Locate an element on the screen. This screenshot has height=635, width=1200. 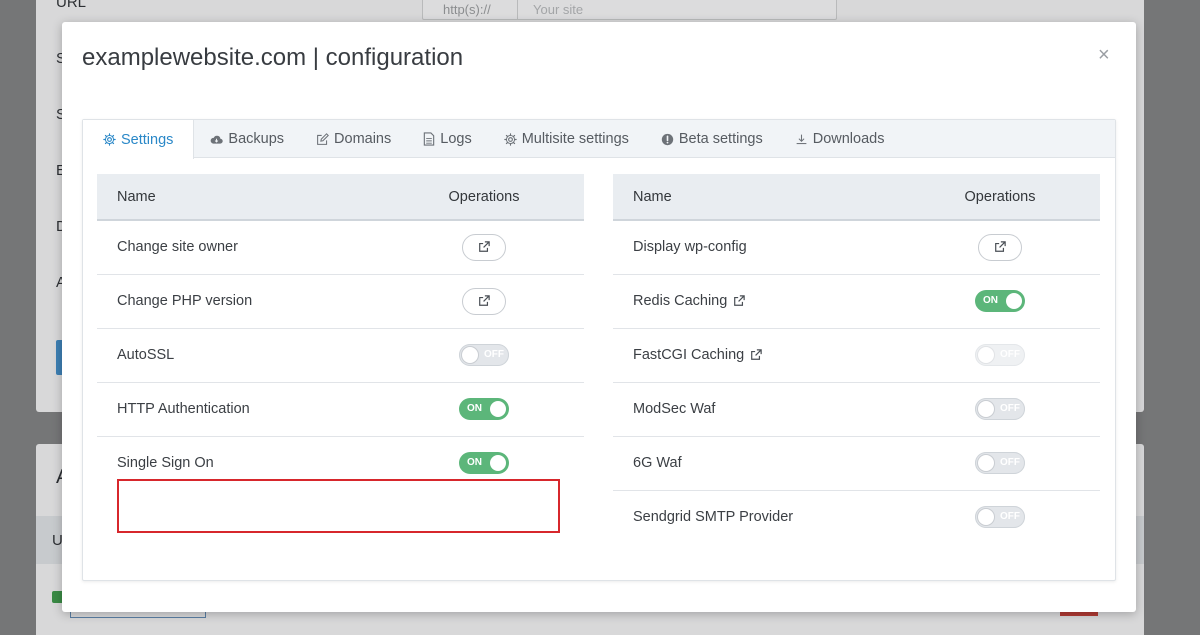
setting-name: FastCGI Caching is located at coordinates (689, 355).